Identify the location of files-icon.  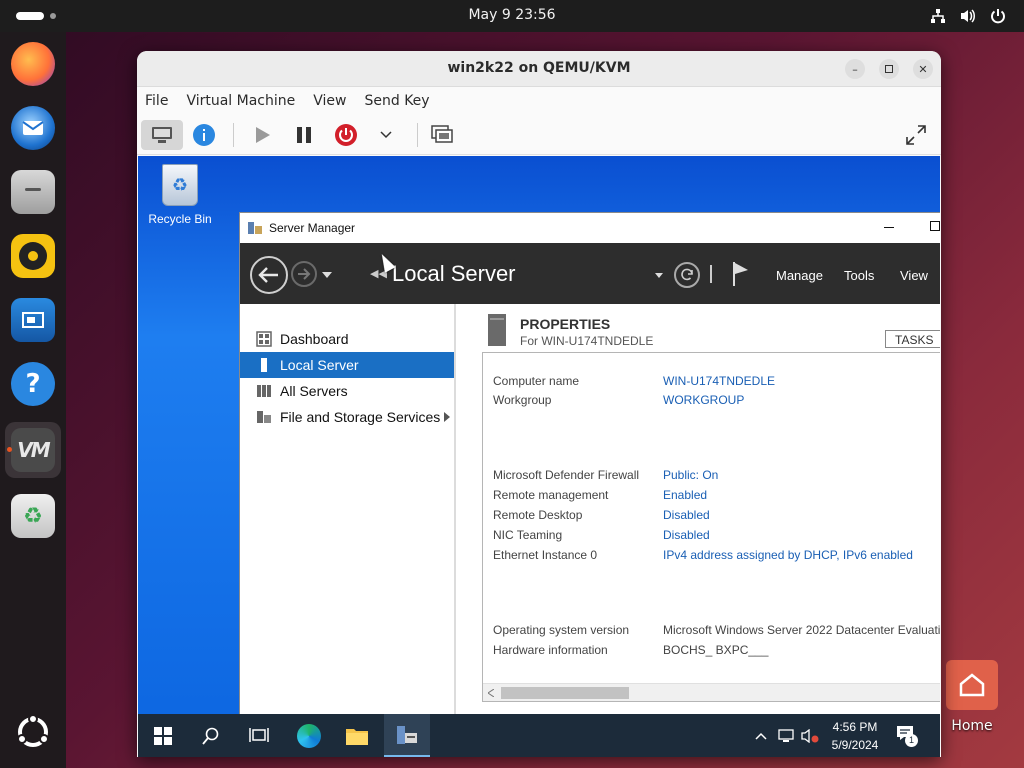
(33, 192).